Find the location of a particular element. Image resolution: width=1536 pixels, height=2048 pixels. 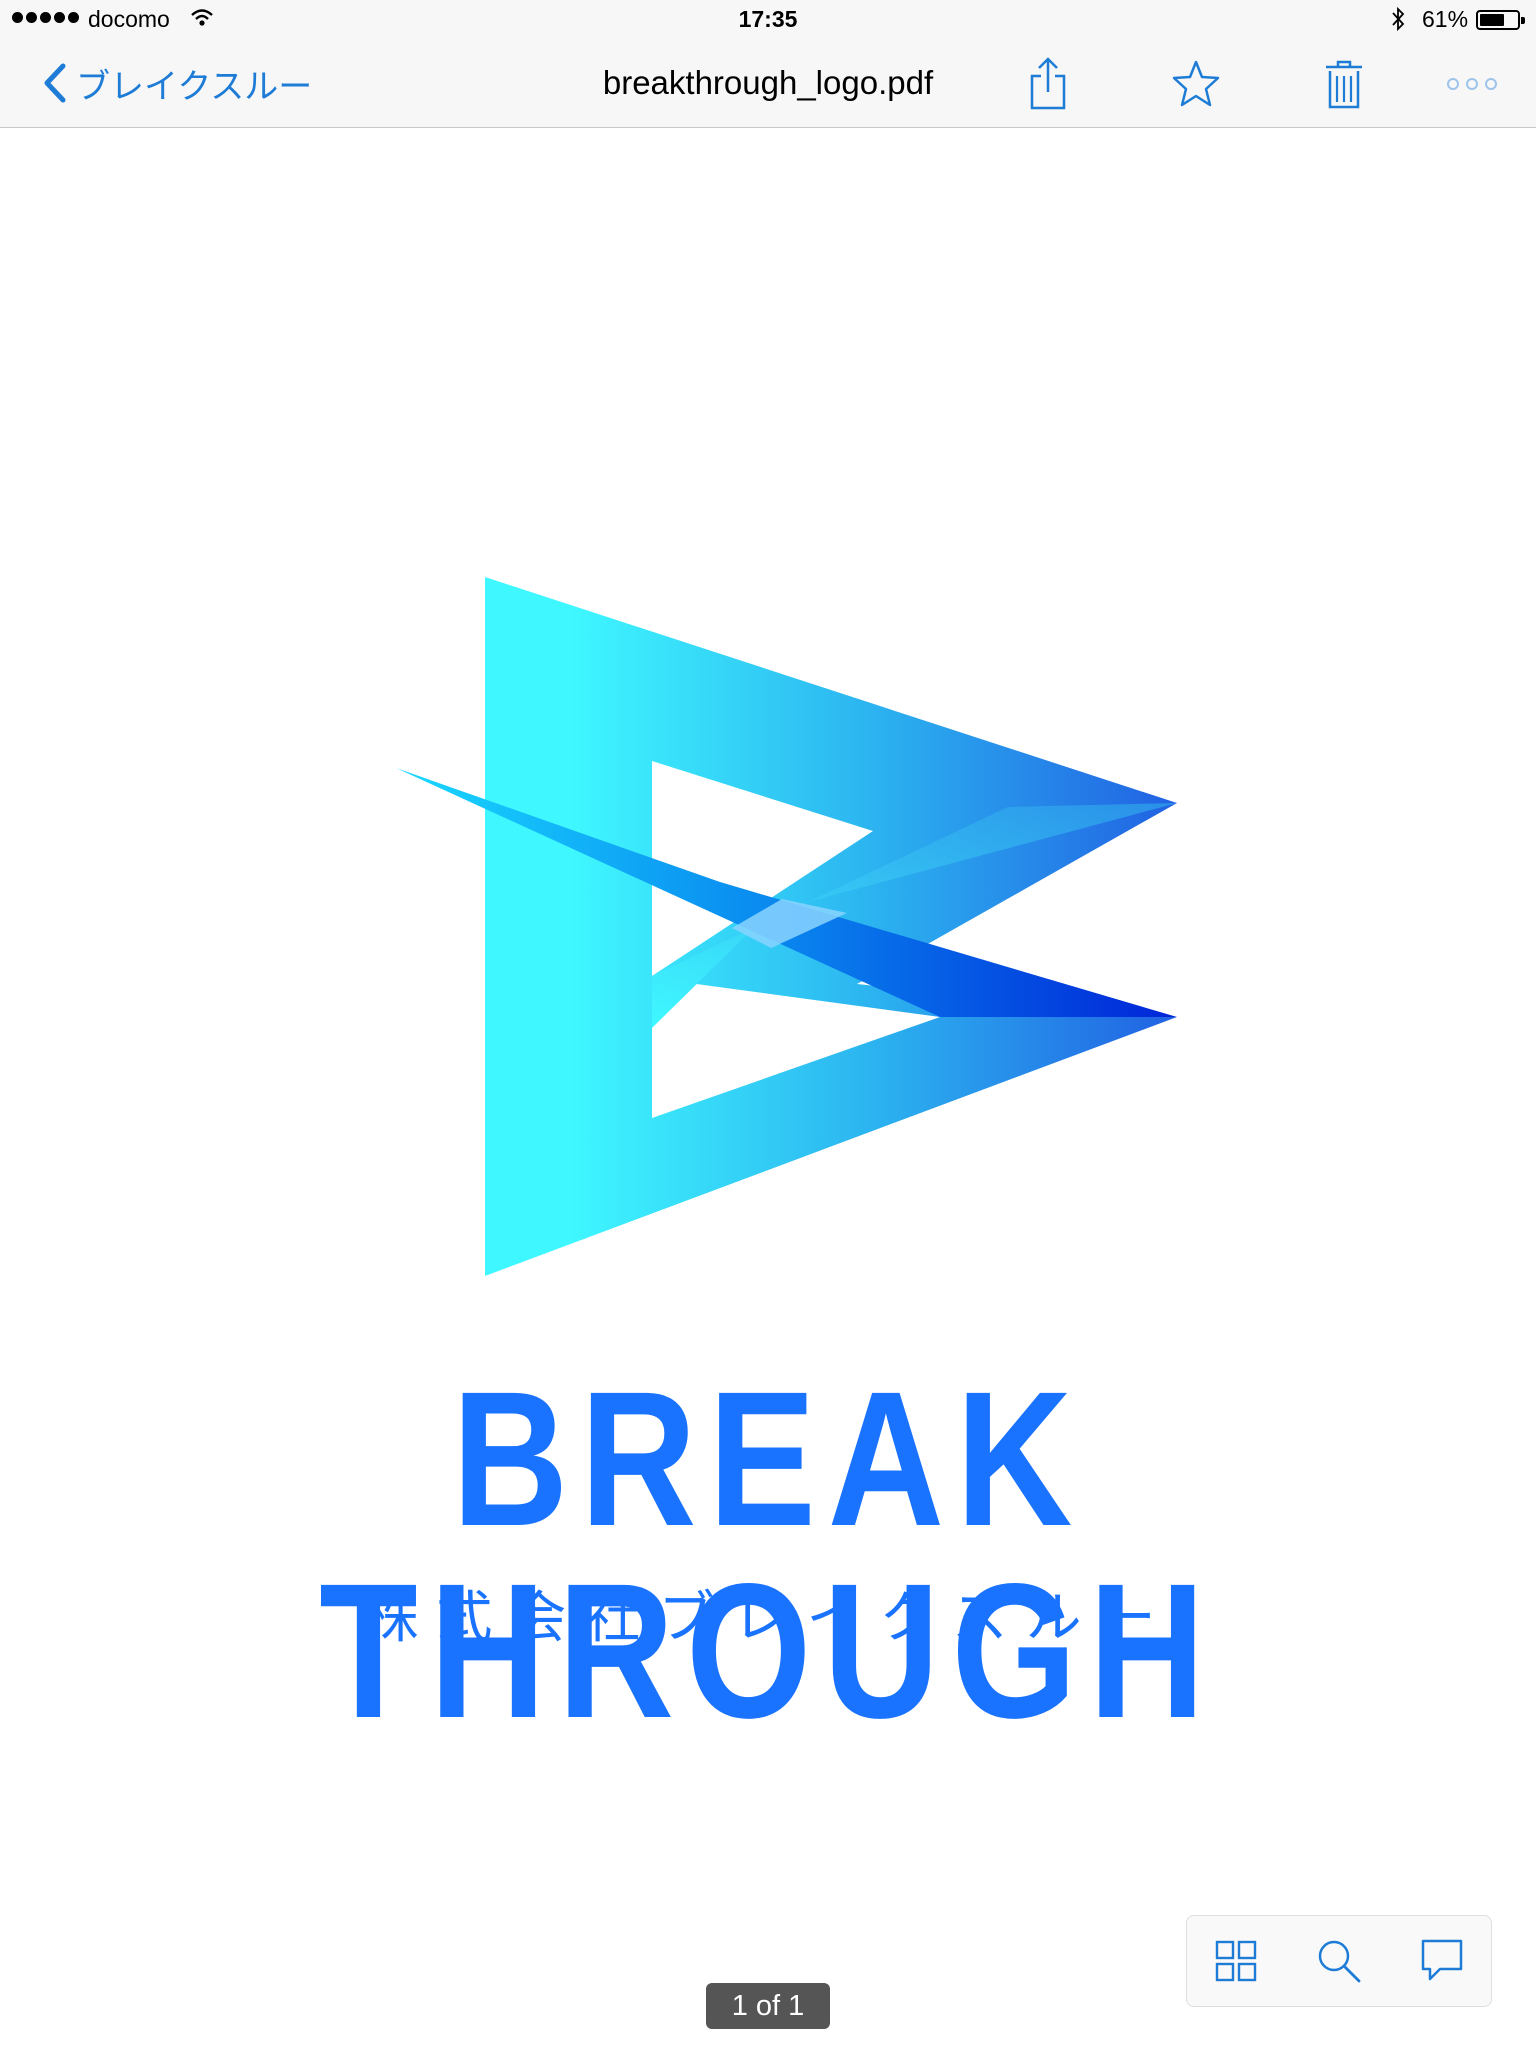

brand-name: BREAK THROUGH is located at coordinates (768, 1554).